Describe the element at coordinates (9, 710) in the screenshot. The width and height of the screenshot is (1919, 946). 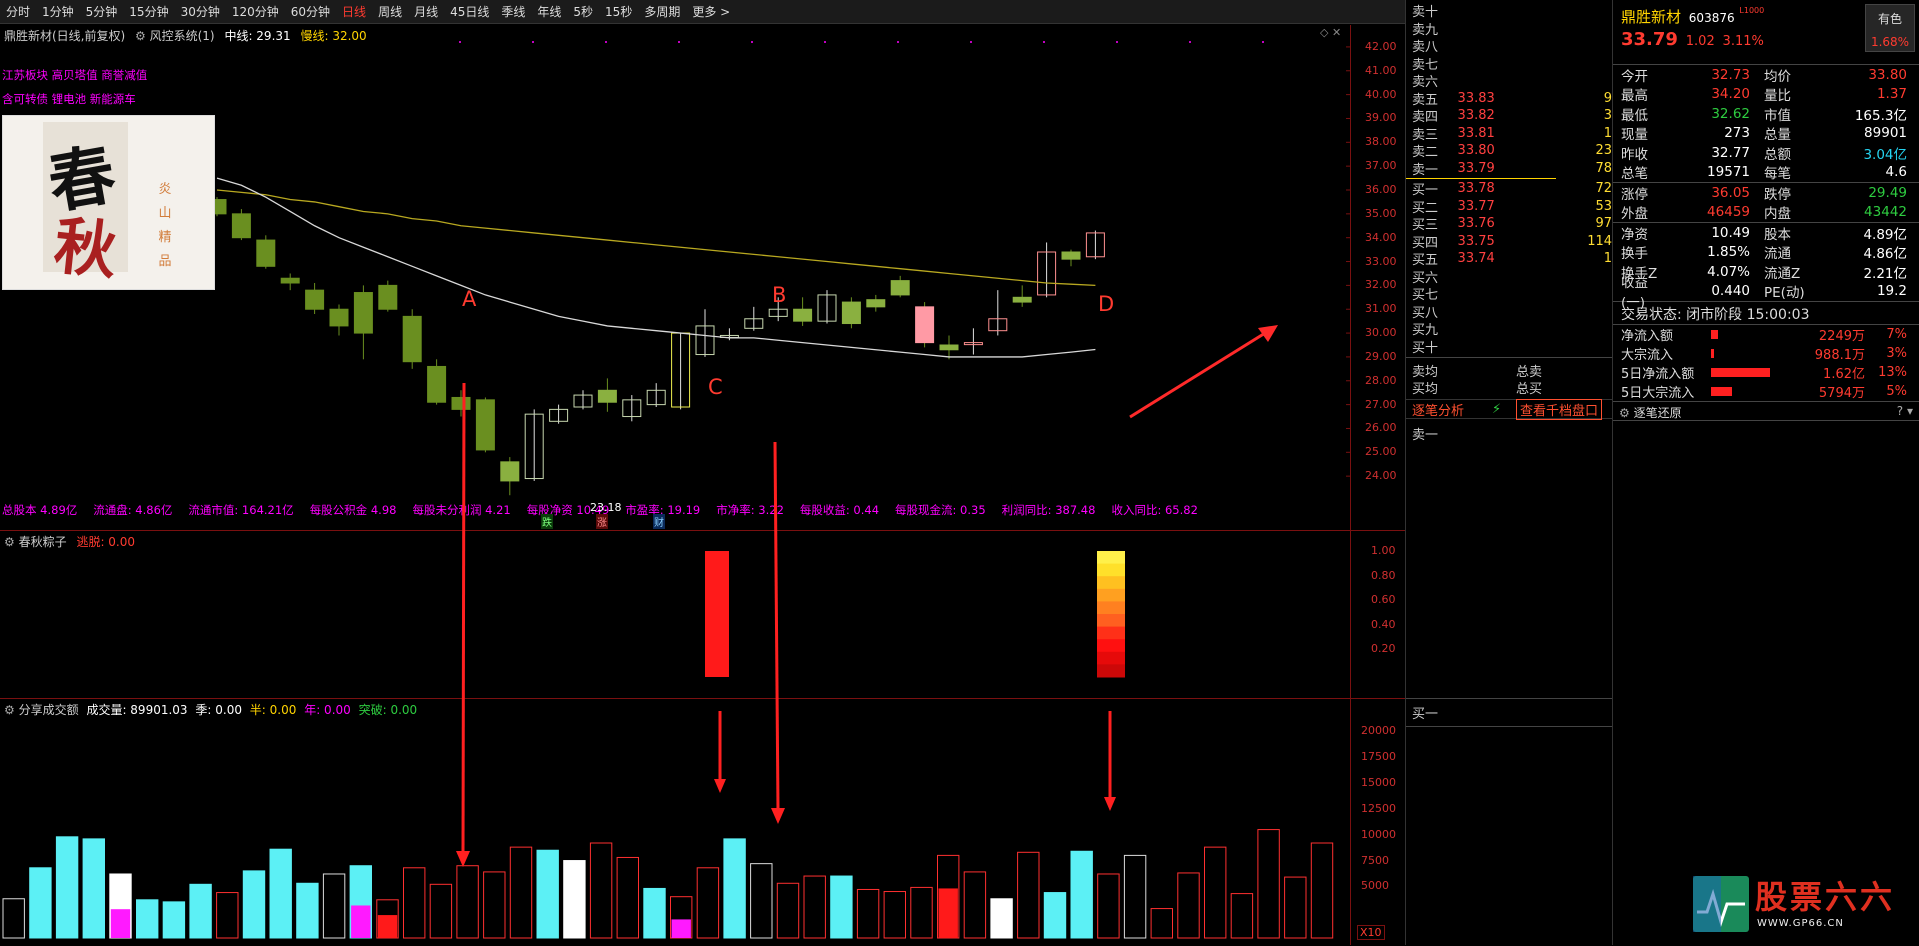
I see `ind2-settings-icon: ⚙` at that location.